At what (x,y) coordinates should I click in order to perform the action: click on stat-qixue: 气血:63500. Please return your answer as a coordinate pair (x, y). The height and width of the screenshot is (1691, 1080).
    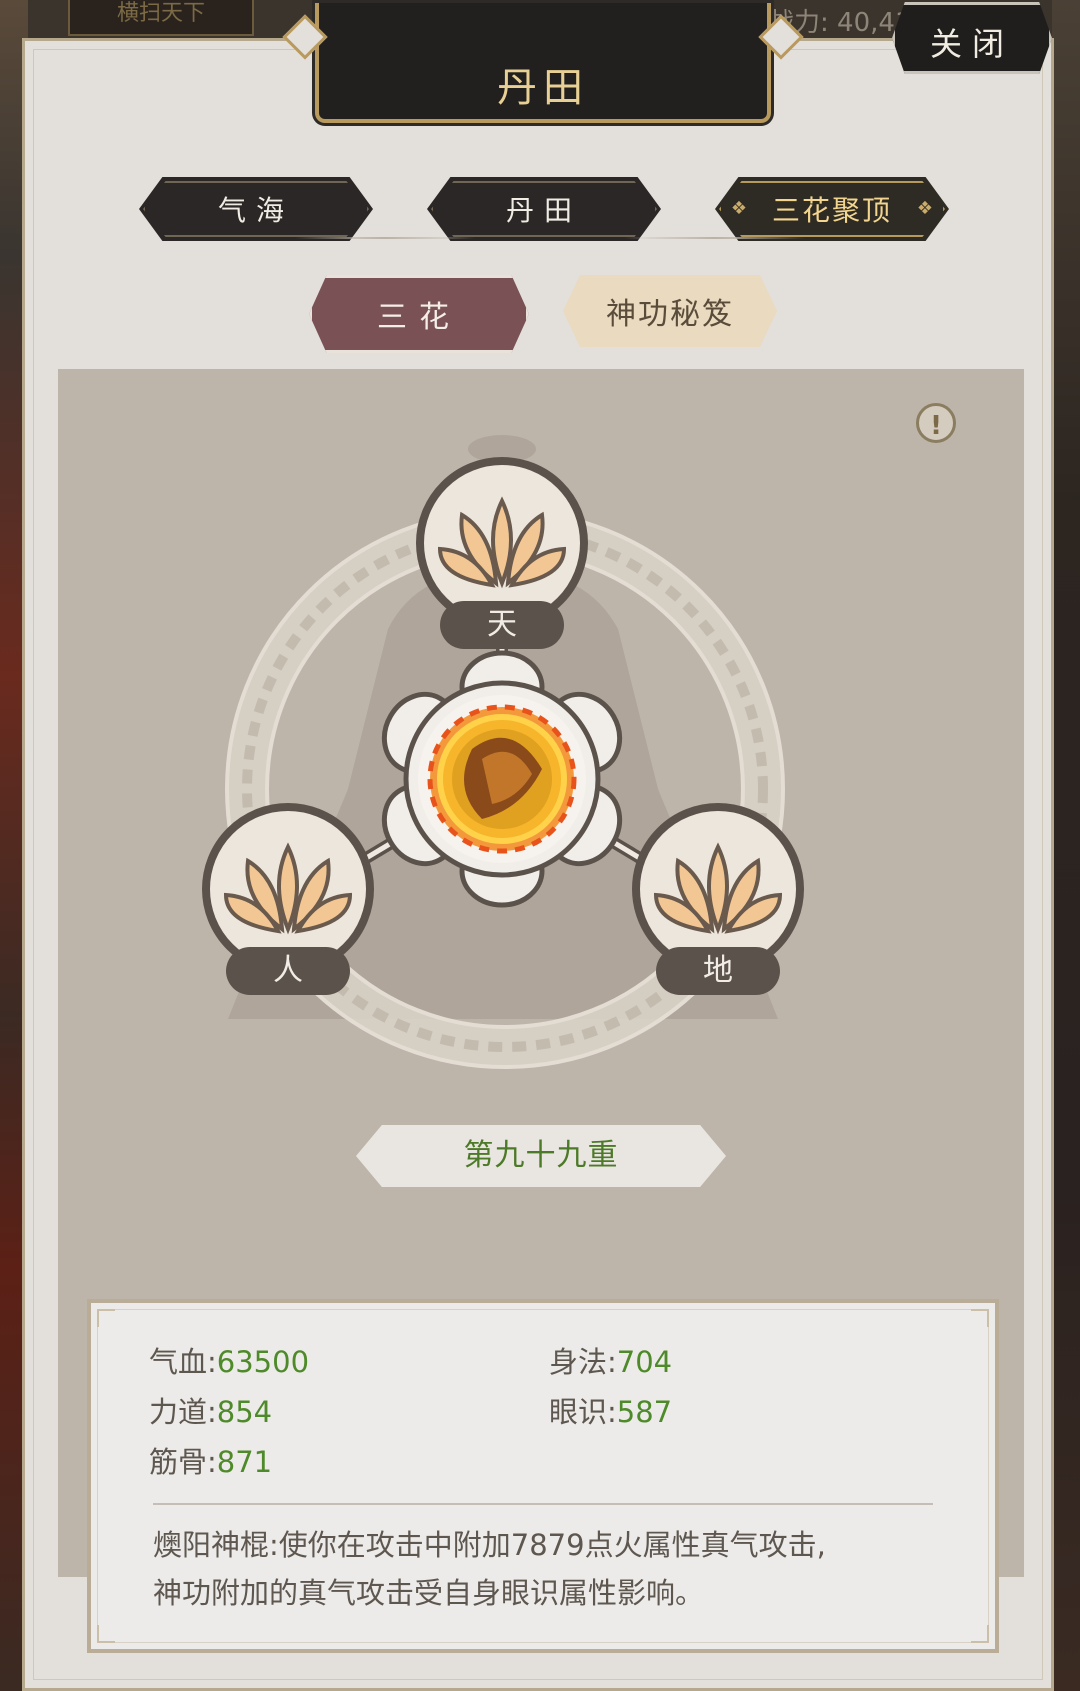
    Looking at the image, I should click on (229, 1360).